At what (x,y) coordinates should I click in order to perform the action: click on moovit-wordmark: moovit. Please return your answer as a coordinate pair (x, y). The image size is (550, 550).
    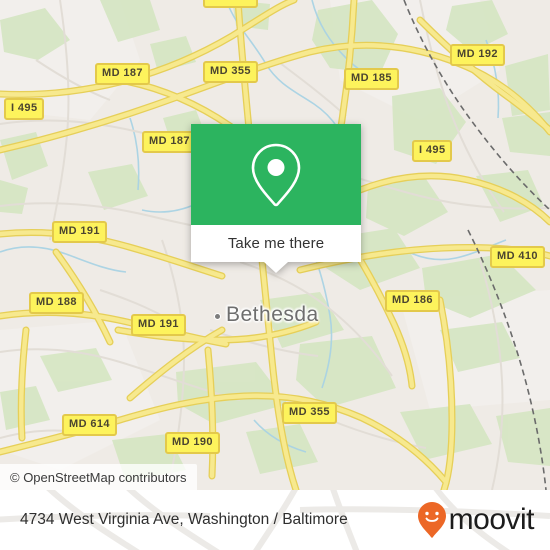
    Looking at the image, I should click on (491, 519).